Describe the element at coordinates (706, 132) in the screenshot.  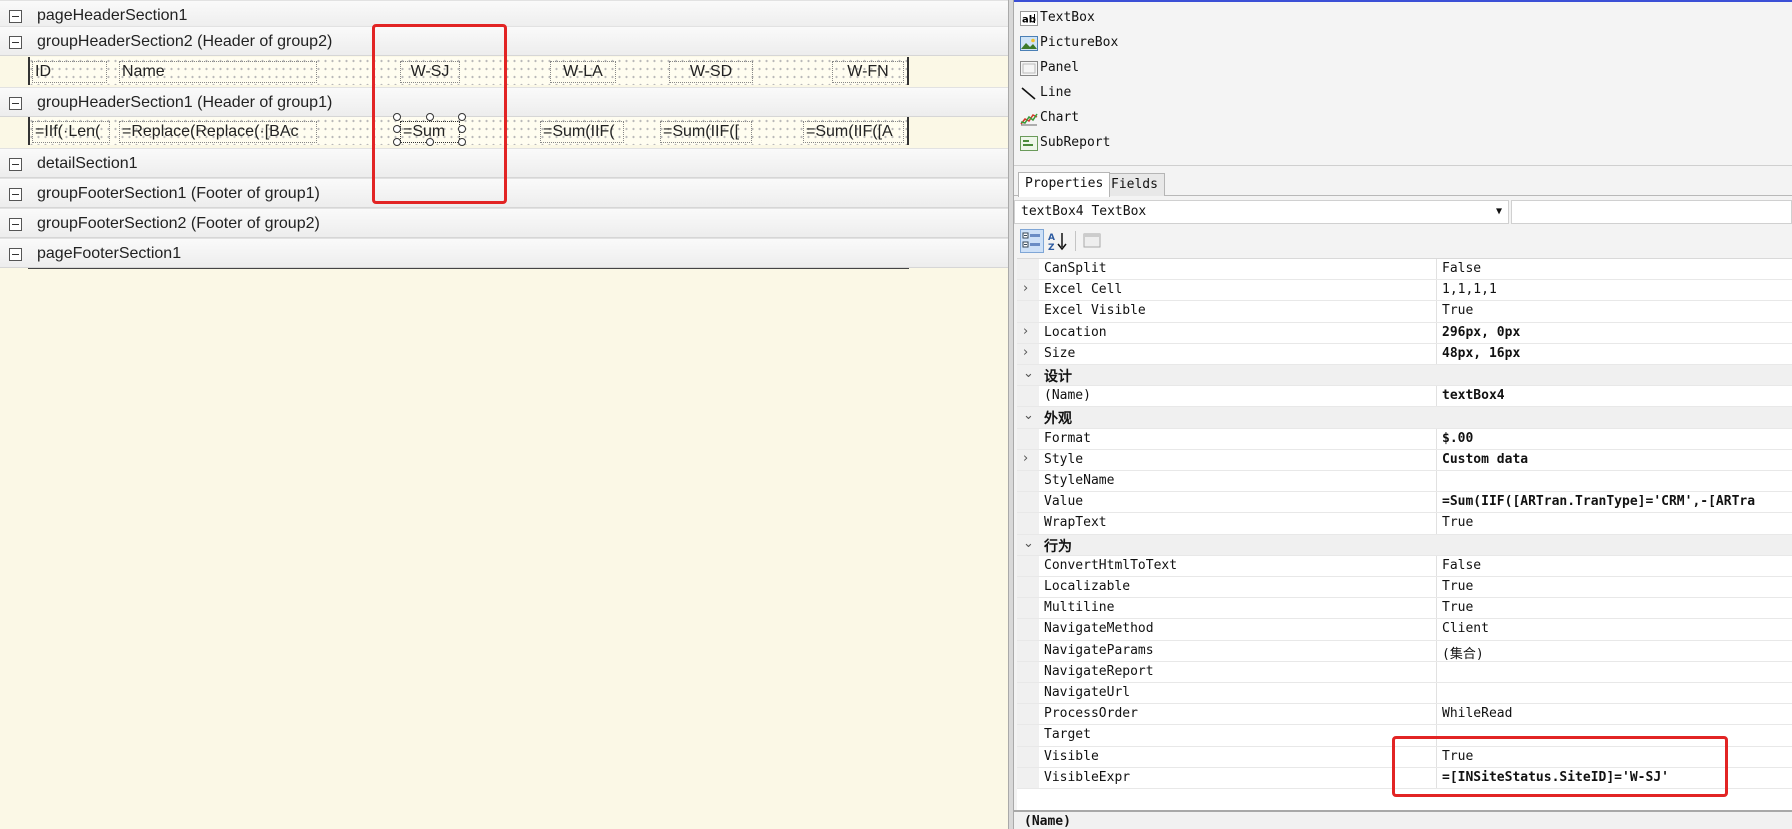
I see `data-textbox-sum-iif-2: =Sum(IIF([` at that location.